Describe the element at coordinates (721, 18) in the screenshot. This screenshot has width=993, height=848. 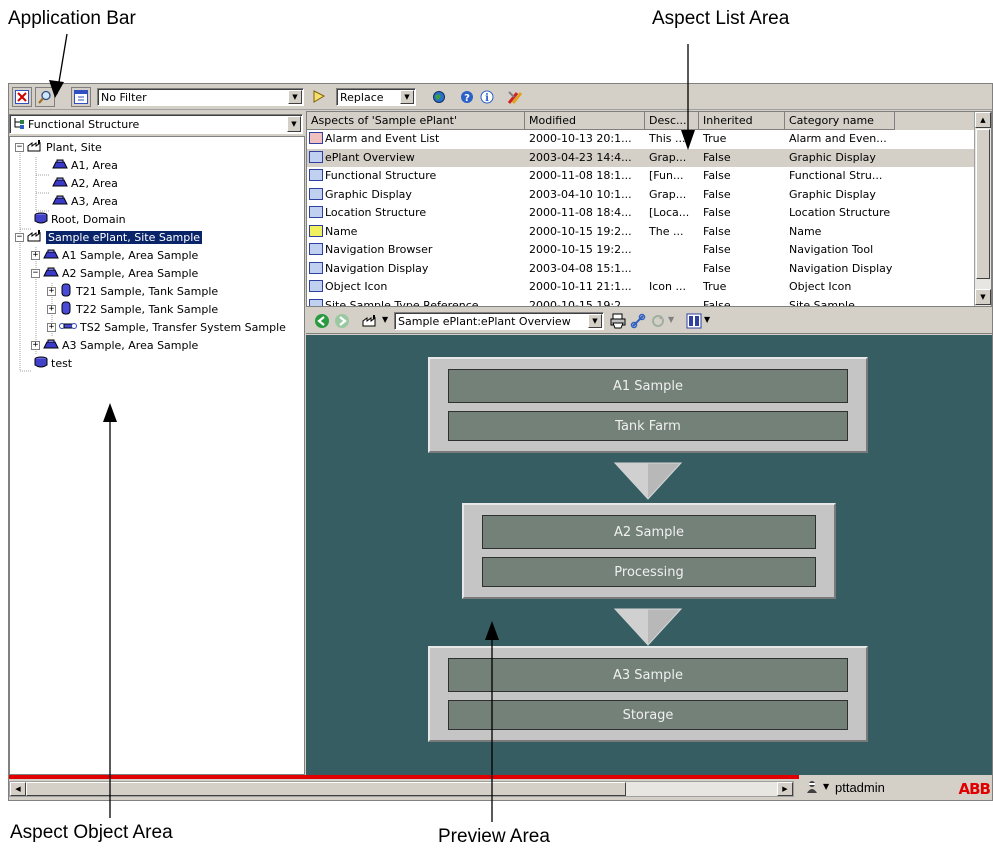
I see `callout-aspect-list-area: Aspect List Area` at that location.